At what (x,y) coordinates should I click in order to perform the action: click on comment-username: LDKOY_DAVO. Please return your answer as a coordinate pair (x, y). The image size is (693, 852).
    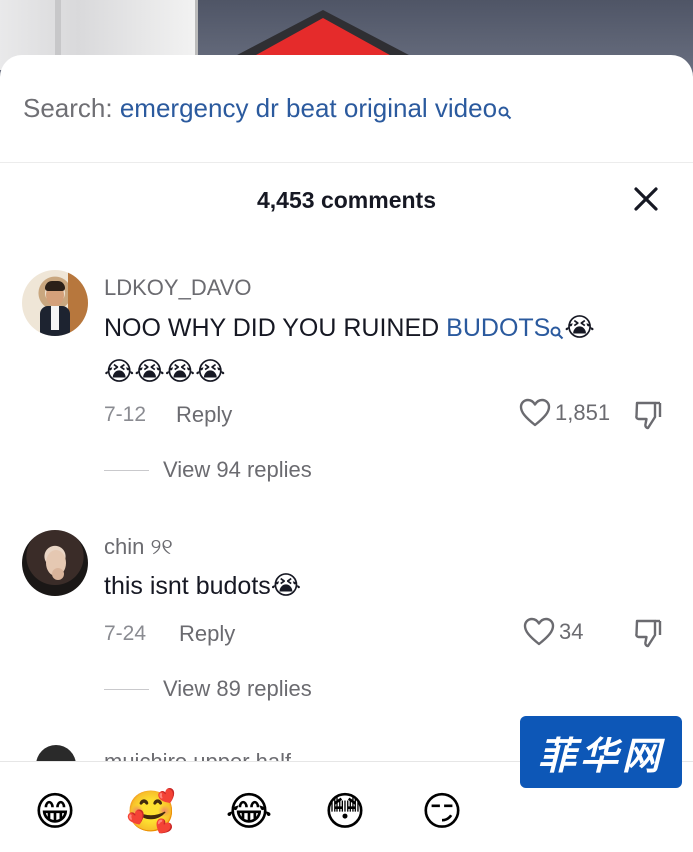
    Looking at the image, I should click on (178, 288).